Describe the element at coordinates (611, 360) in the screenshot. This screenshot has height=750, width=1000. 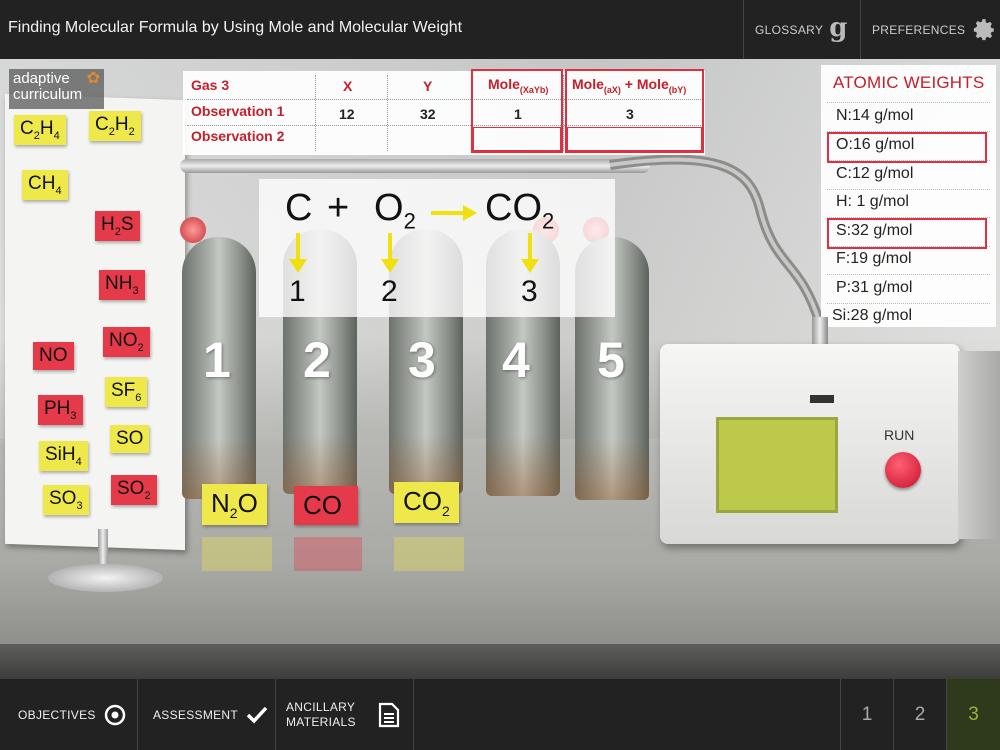
I see `tank-number-5: 5` at that location.